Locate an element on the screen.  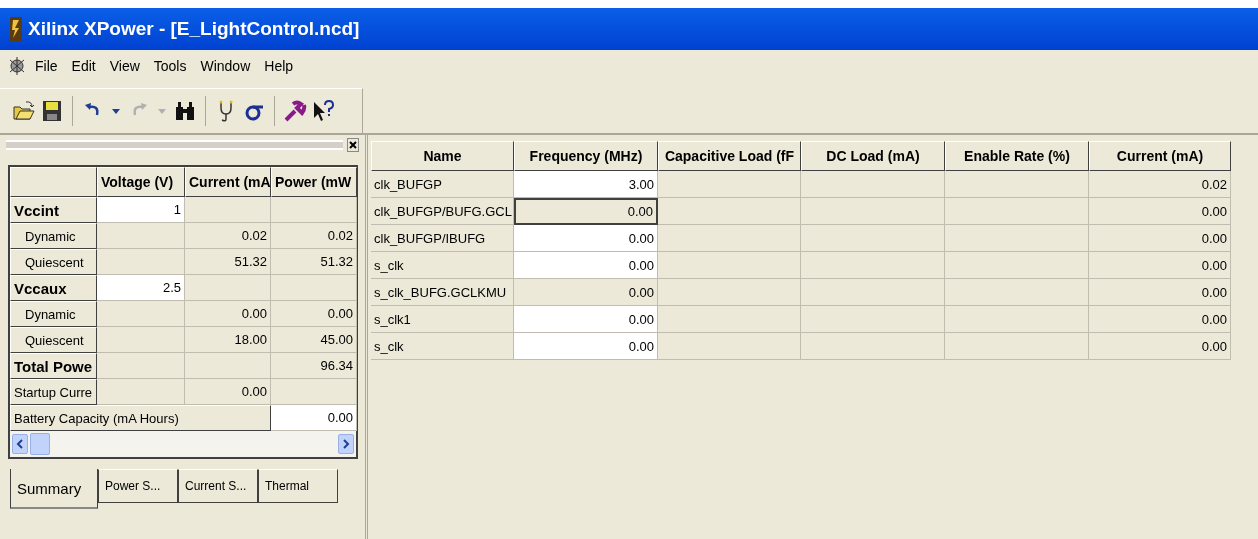
column-header: Current (mA) is located at coordinates (1160, 156).